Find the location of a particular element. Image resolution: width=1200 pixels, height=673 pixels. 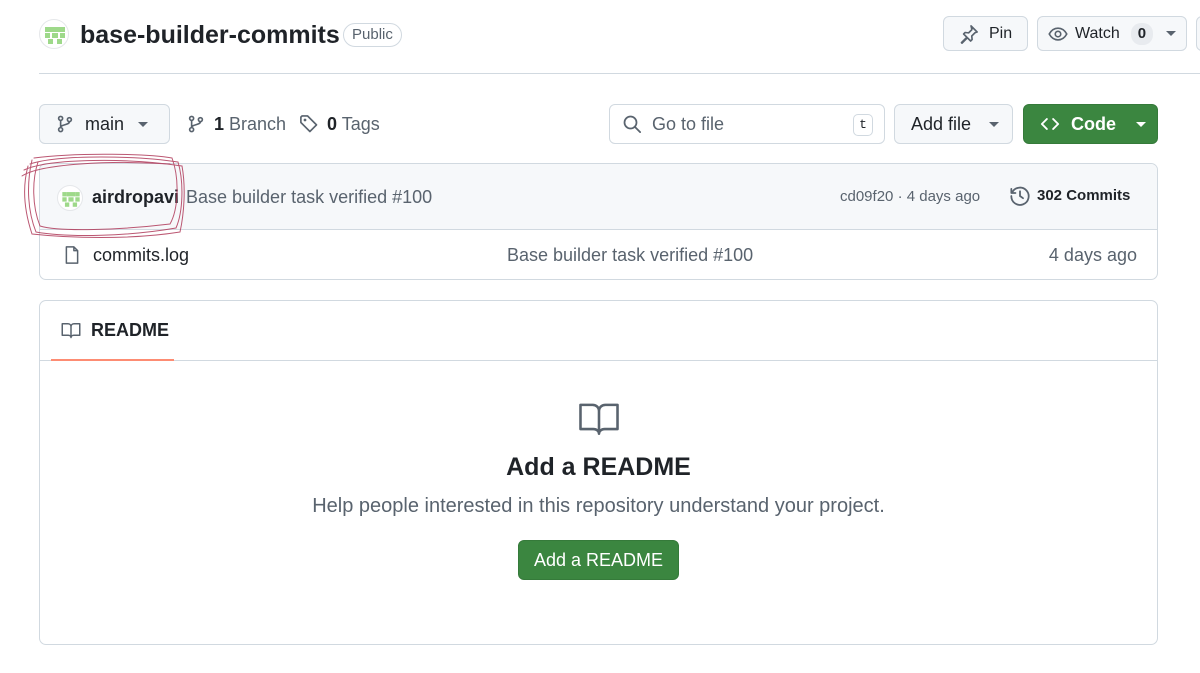

branch-label: Branch is located at coordinates (258, 123).